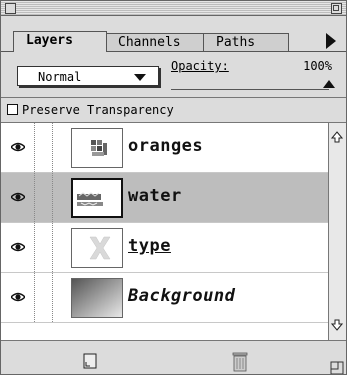  What do you see at coordinates (60, 77) in the screenshot?
I see `blend-mode-value: Normal` at bounding box center [60, 77].